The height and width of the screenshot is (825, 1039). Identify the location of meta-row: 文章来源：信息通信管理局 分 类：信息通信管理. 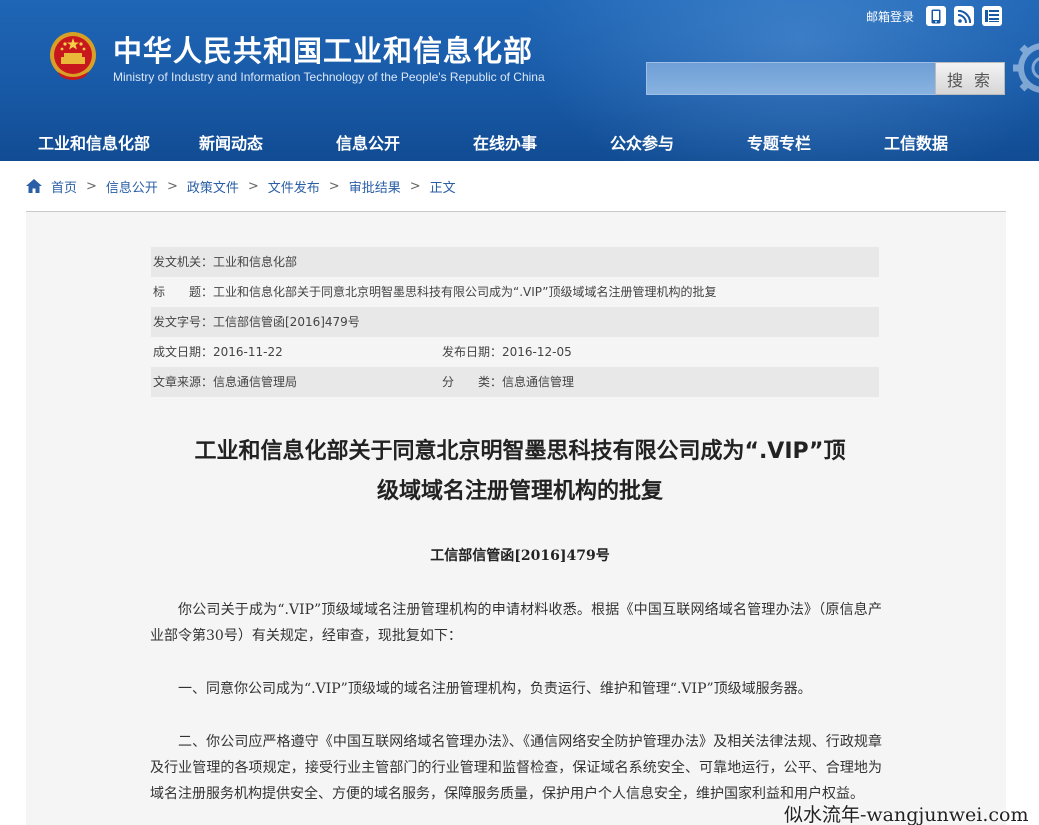
(515, 382).